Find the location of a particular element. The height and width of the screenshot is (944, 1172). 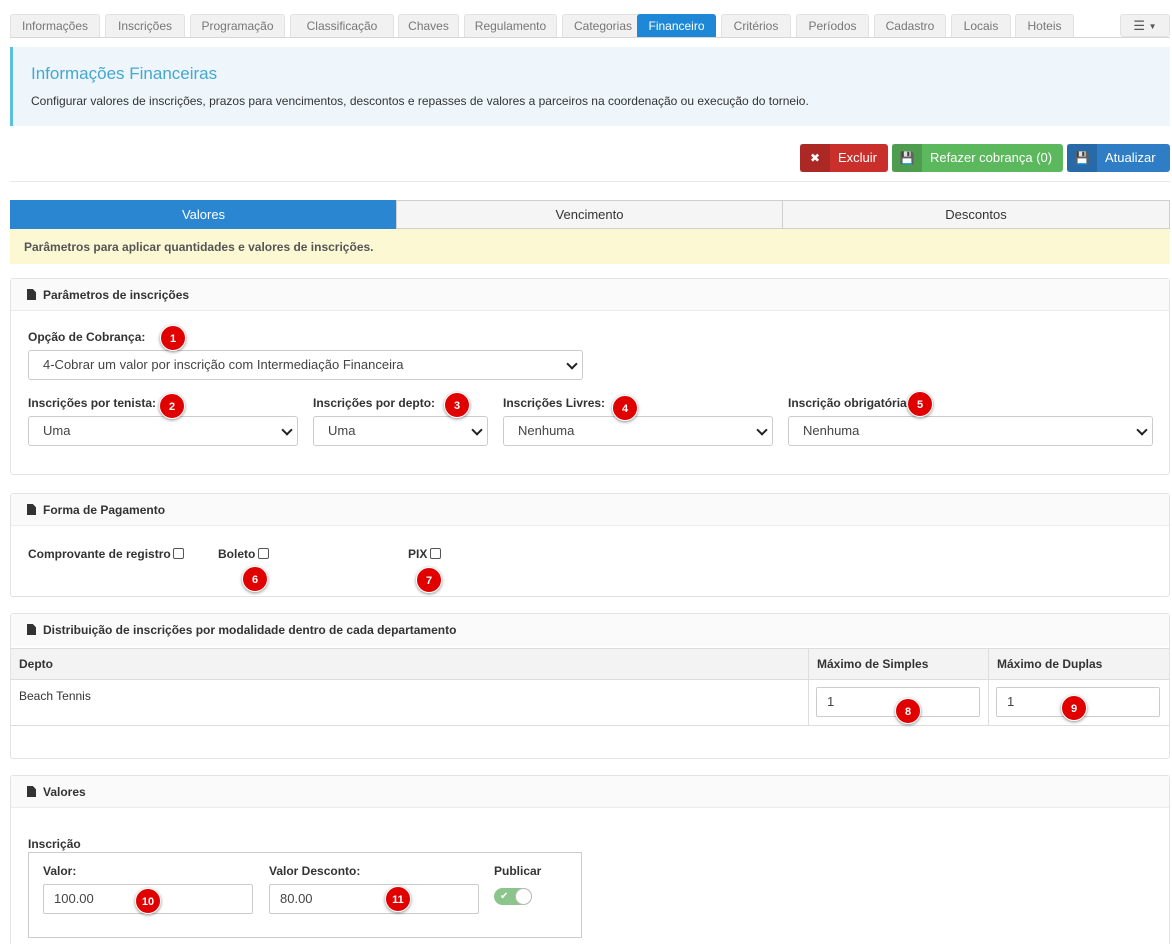

subtab-descontos: Descontos is located at coordinates (976, 214).